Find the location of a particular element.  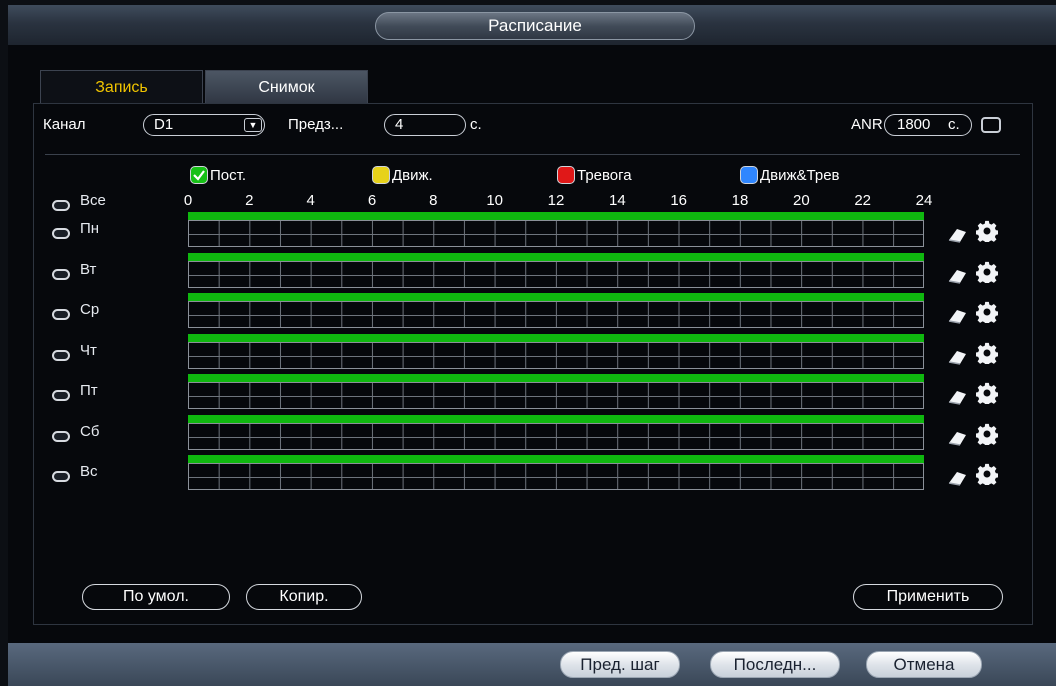

anr-value: 1800 is located at coordinates (914, 124).